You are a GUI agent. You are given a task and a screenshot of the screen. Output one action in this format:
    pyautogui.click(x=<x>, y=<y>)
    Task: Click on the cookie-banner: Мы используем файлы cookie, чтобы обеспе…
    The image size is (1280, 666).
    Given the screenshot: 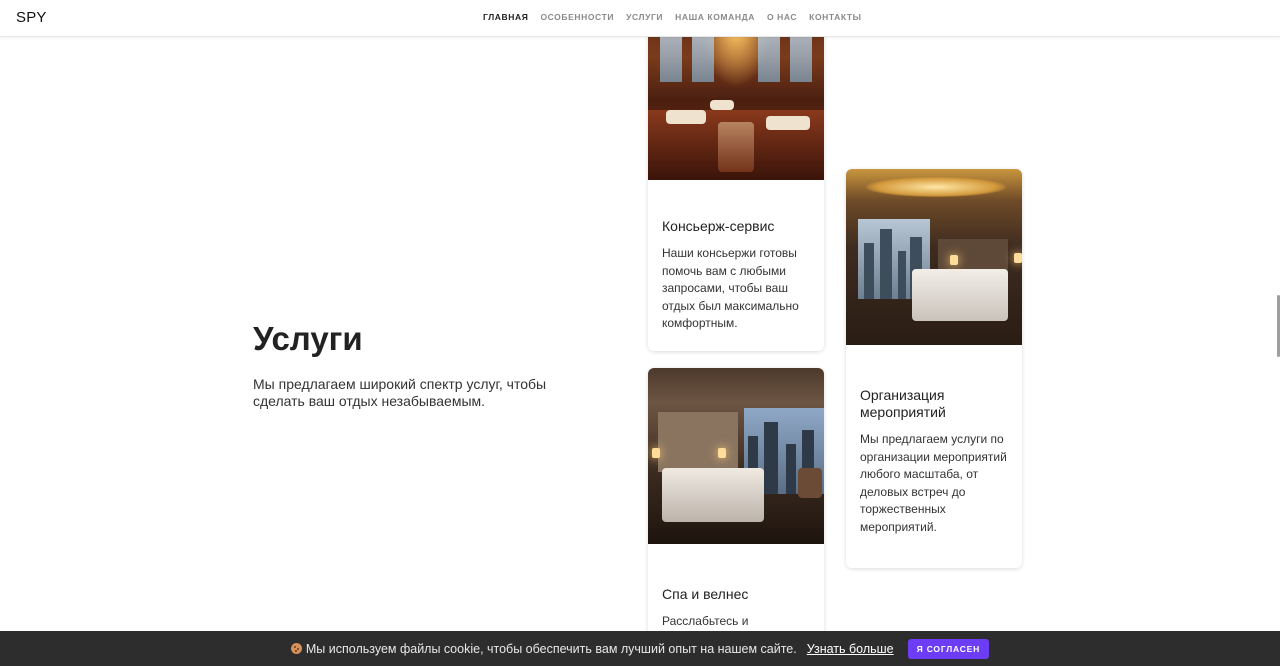 What is the action you would take?
    pyautogui.click(x=640, y=648)
    